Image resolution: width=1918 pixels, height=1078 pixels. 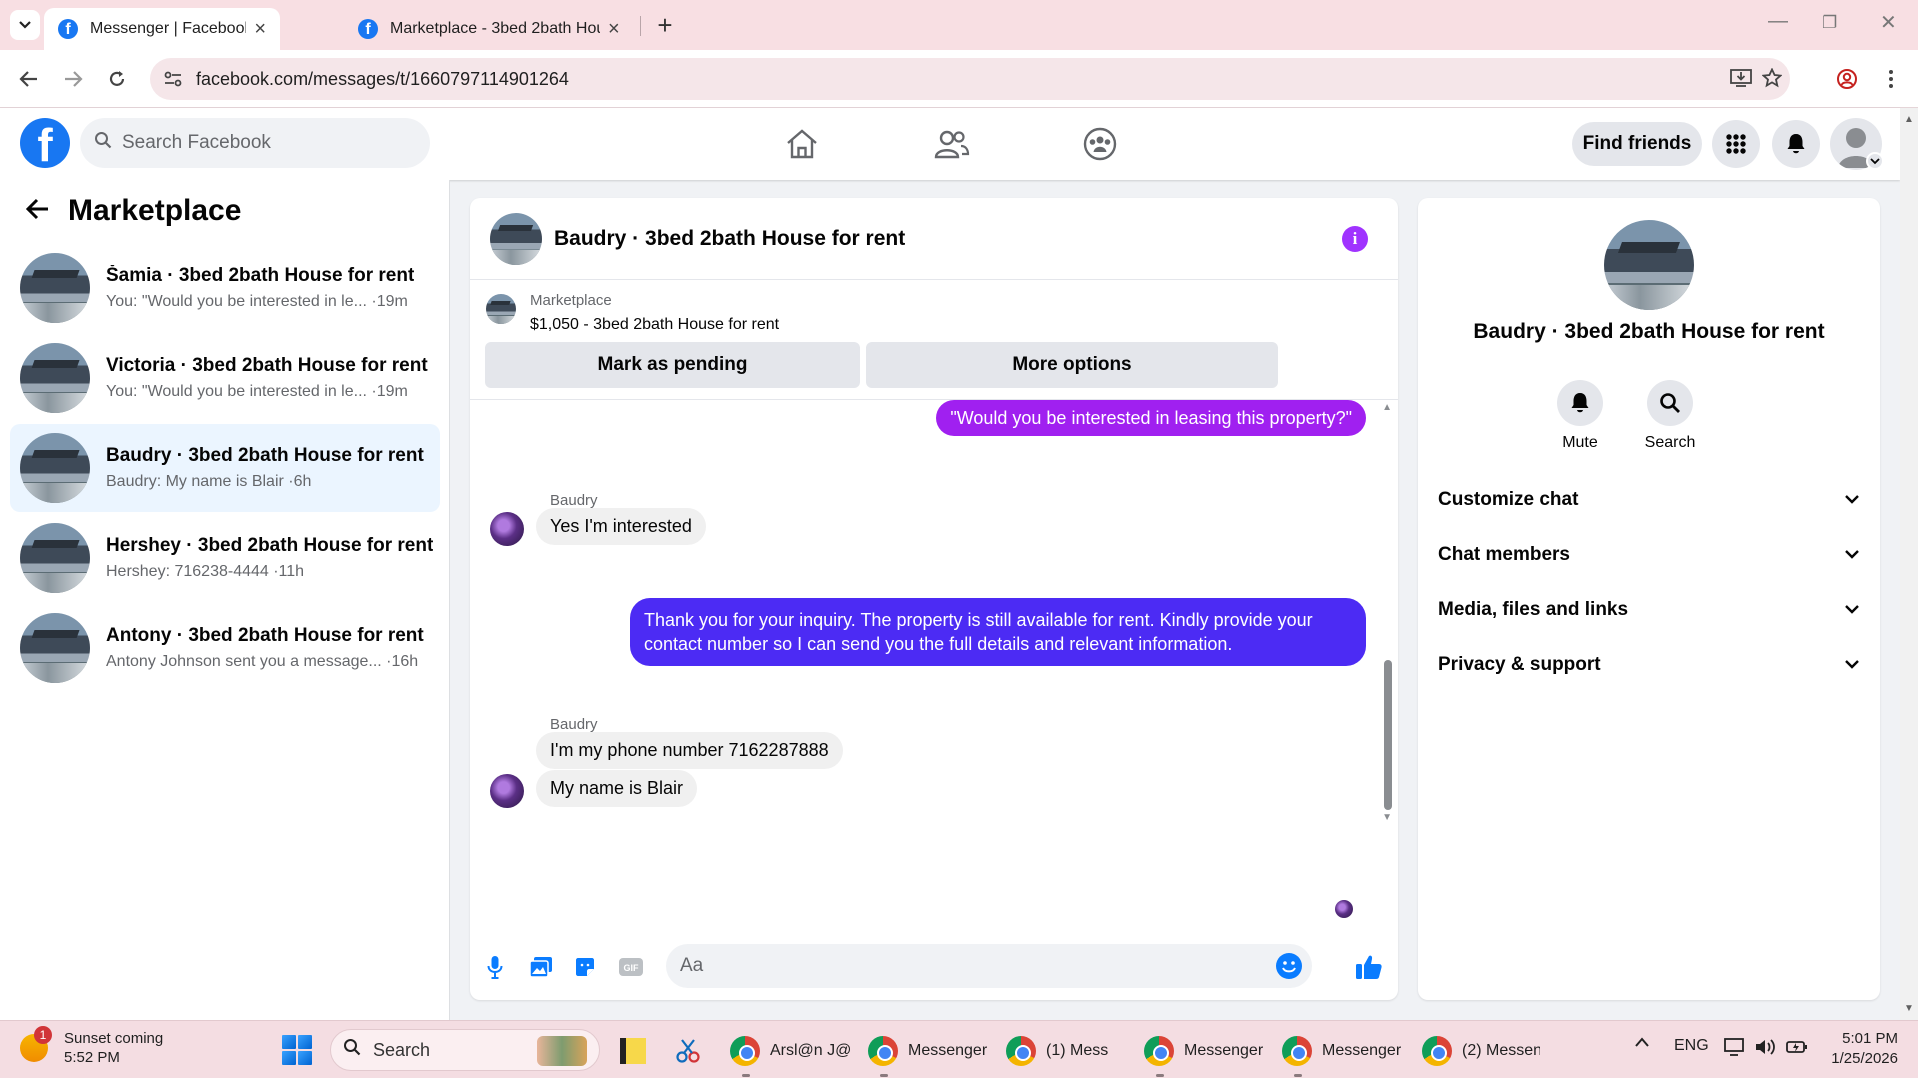 What do you see at coordinates (811, 1050) in the screenshot?
I see `taskbar-app-label: Arsl@n J@` at bounding box center [811, 1050].